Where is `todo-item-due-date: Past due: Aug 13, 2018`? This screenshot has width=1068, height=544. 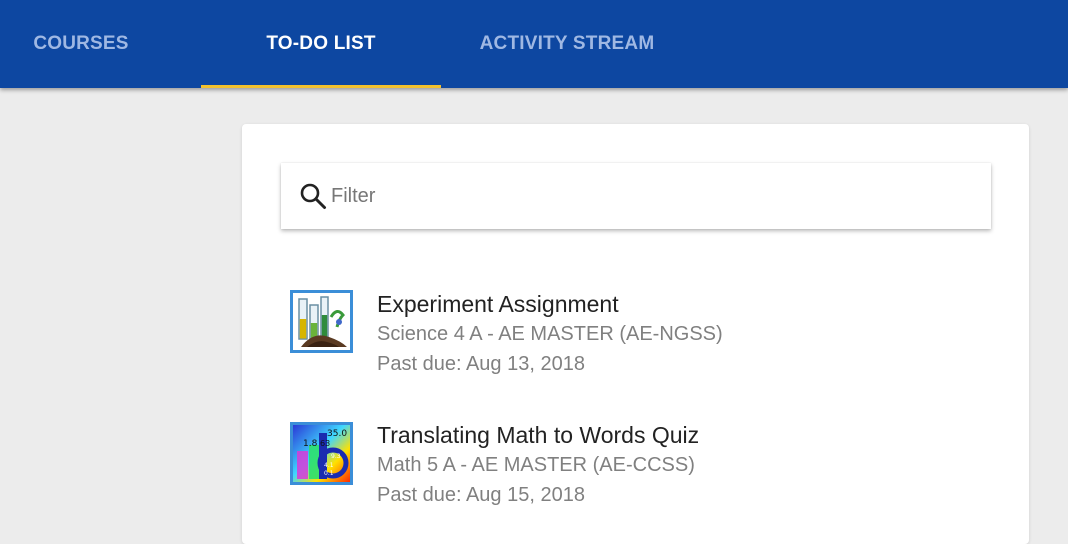 todo-item-due-date: Past due: Aug 13, 2018 is located at coordinates (481, 364).